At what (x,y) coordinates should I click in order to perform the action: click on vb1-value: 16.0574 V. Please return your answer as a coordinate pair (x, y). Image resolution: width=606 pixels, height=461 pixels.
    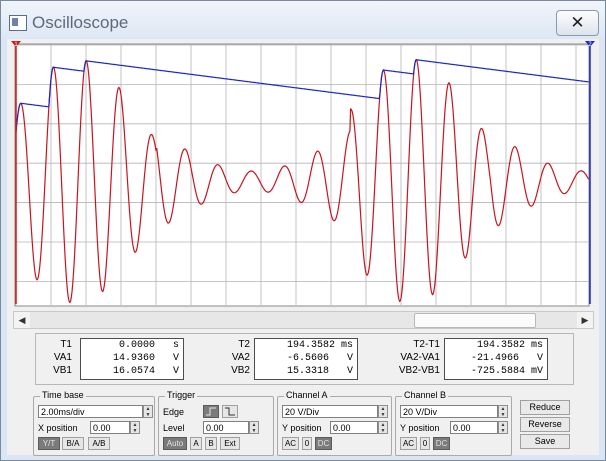
    Looking at the image, I should click on (145, 371).